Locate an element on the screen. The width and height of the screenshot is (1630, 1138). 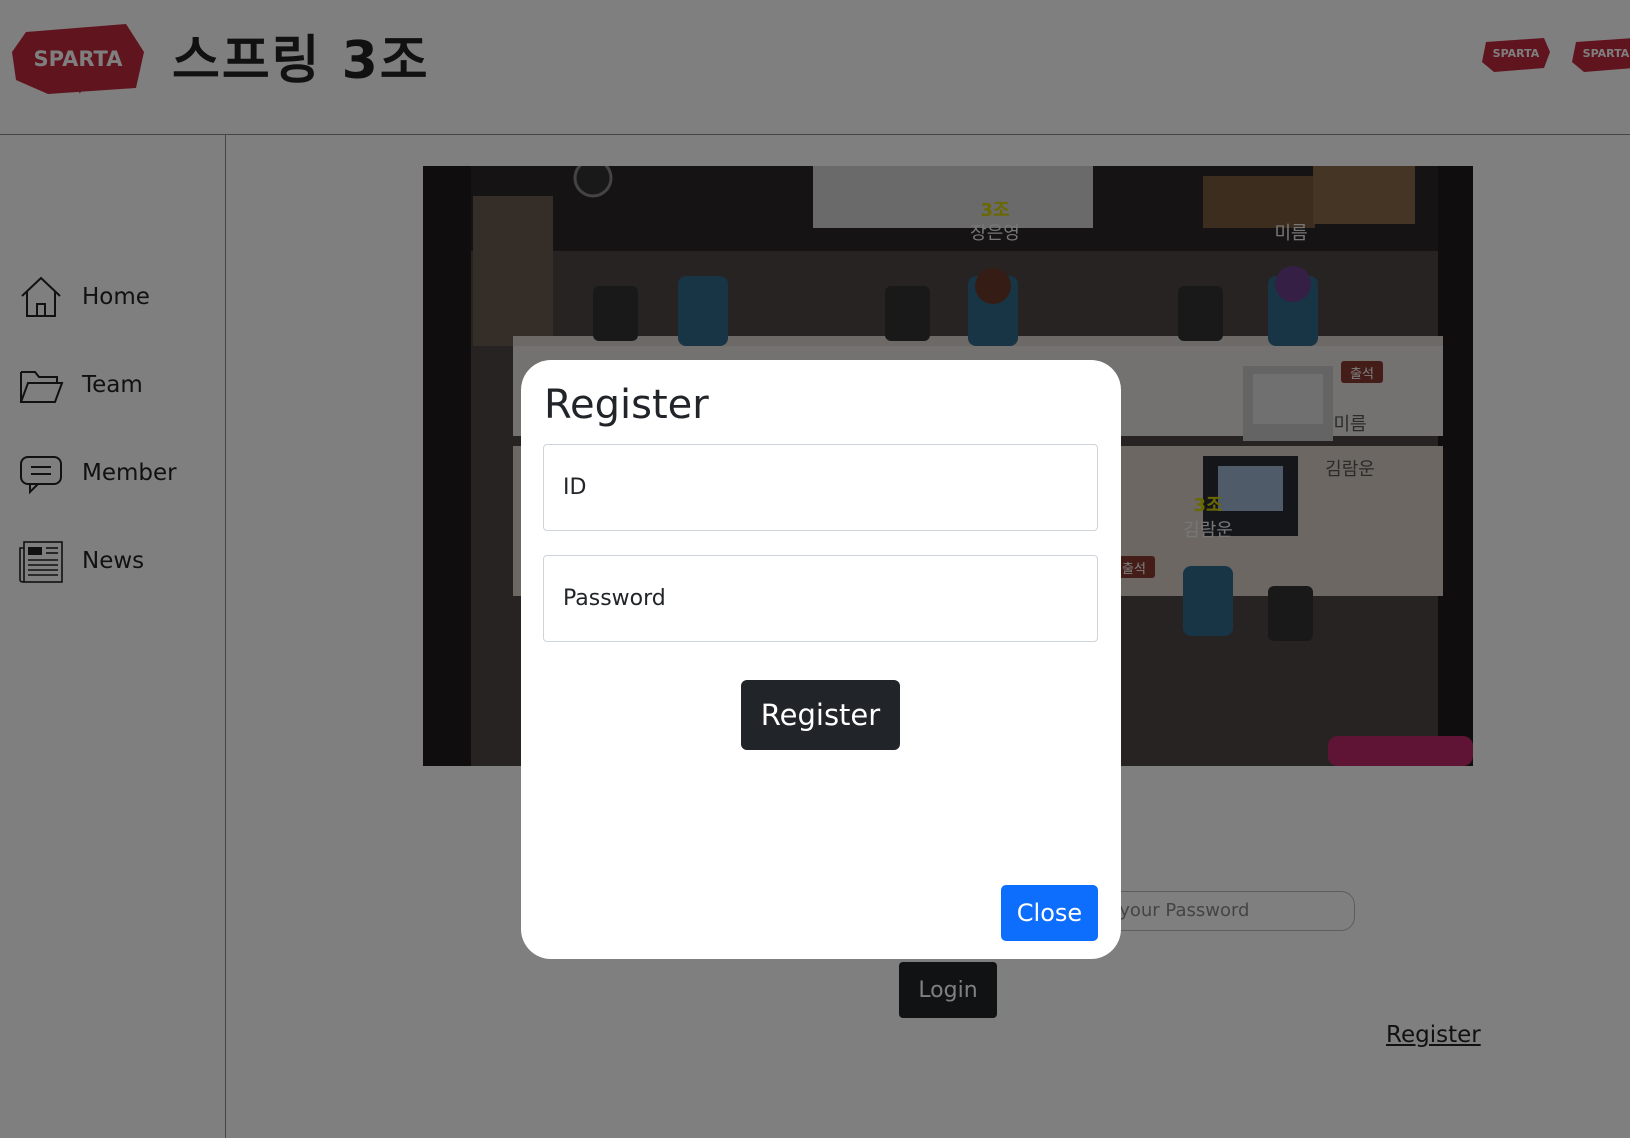
id-field is located at coordinates (820, 487).